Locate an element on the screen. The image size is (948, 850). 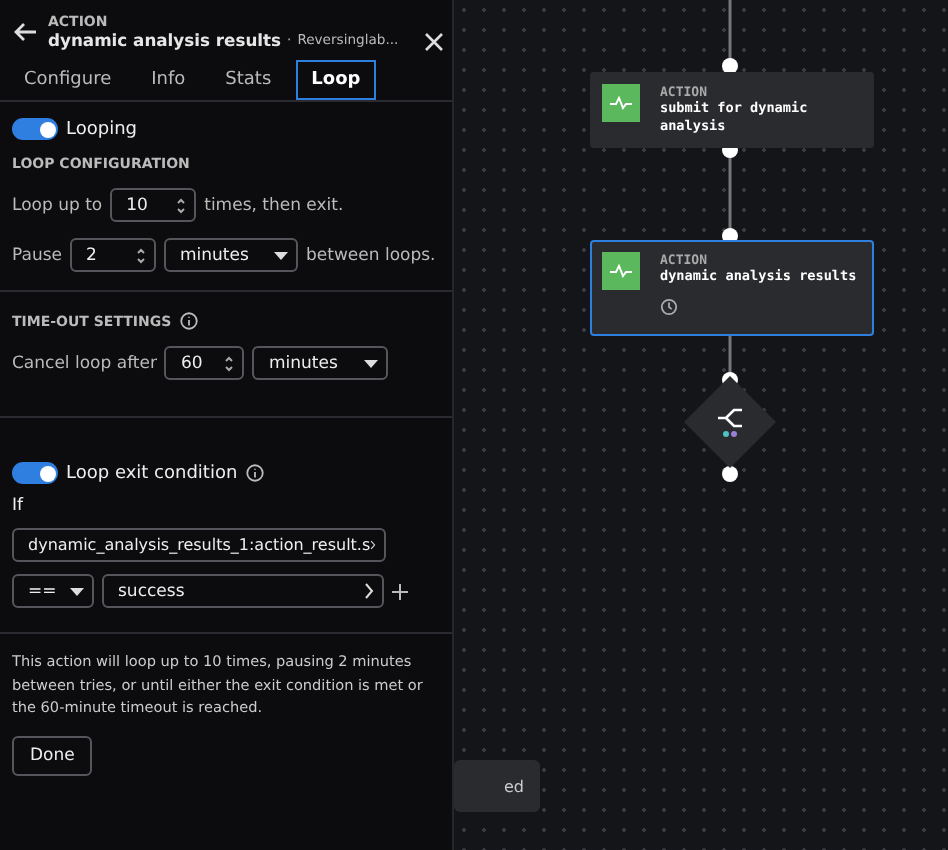
value-field: success is located at coordinates (243, 591).